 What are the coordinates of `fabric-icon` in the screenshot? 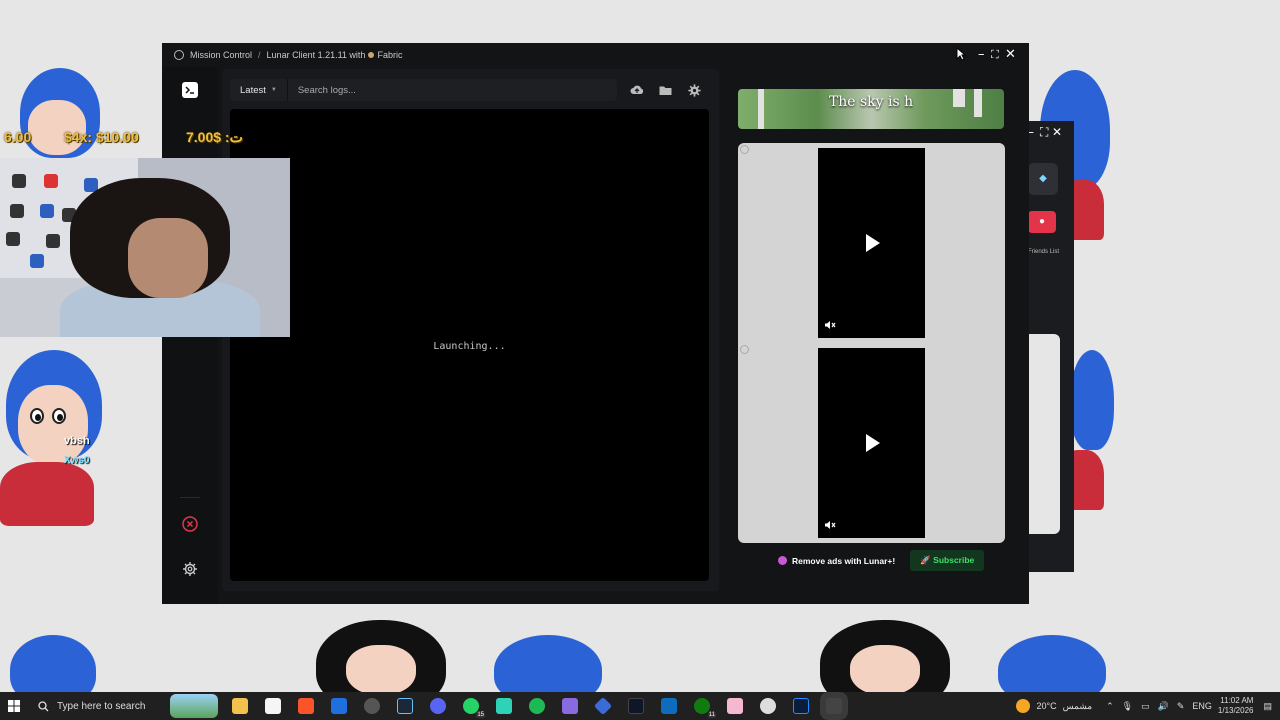 It's located at (371, 55).